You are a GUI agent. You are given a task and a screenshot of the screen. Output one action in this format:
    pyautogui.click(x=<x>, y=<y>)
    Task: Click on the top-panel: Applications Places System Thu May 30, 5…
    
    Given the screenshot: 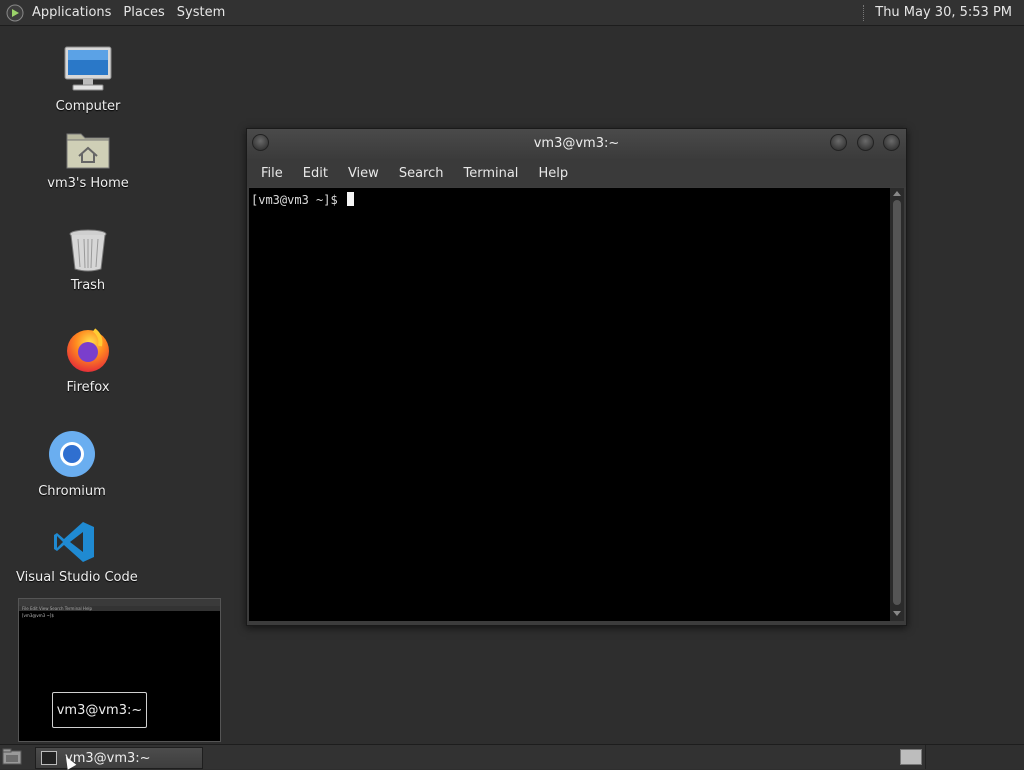 What is the action you would take?
    pyautogui.click(x=512, y=13)
    